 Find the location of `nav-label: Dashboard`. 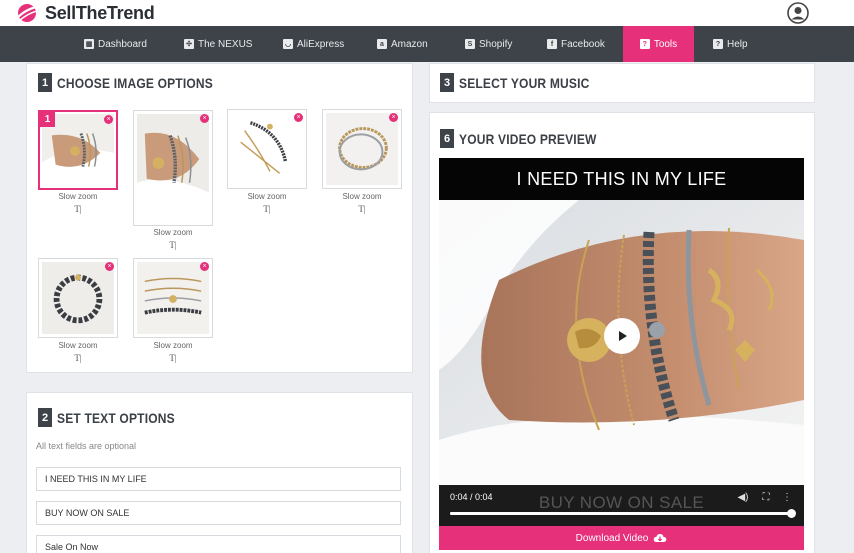

nav-label: Dashboard is located at coordinates (122, 44).